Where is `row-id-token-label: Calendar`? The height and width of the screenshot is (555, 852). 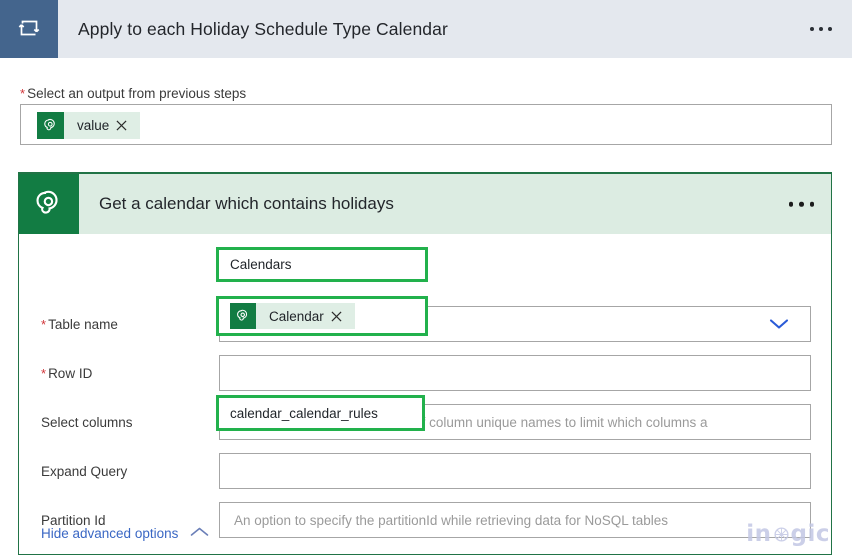 row-id-token-label: Calendar is located at coordinates (296, 316).